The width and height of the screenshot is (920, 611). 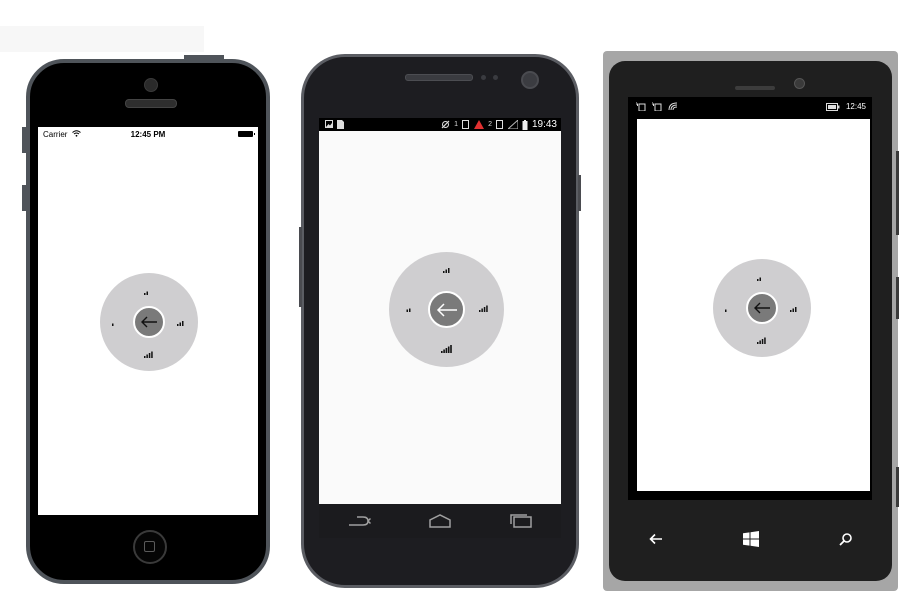 What do you see at coordinates (440, 124) in the screenshot?
I see `android-status-bar: 1 2 19:43` at bounding box center [440, 124].